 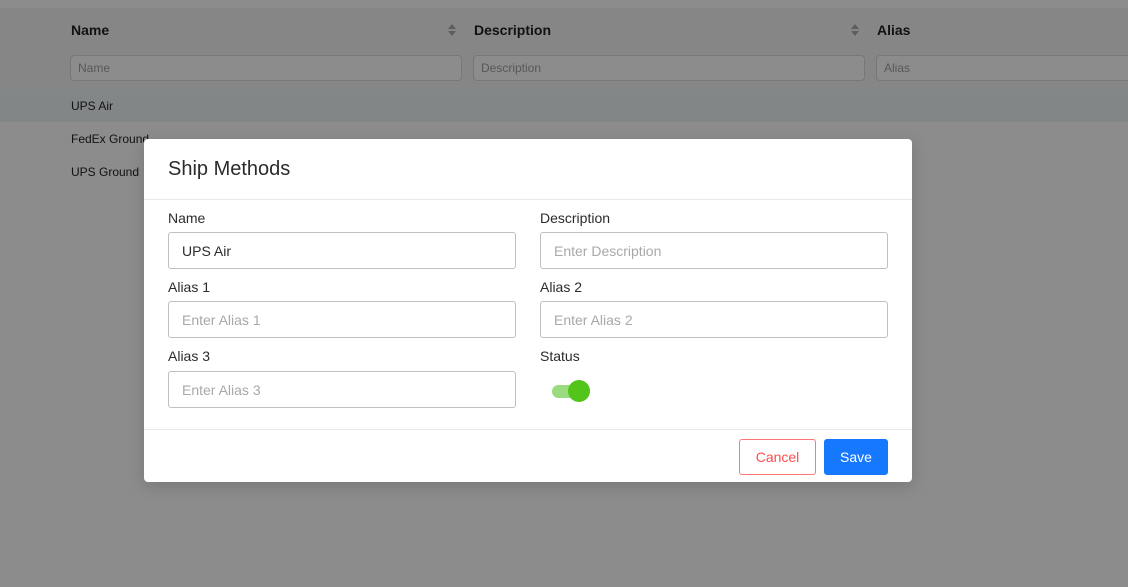 I want to click on alias1-input, so click(x=342, y=319).